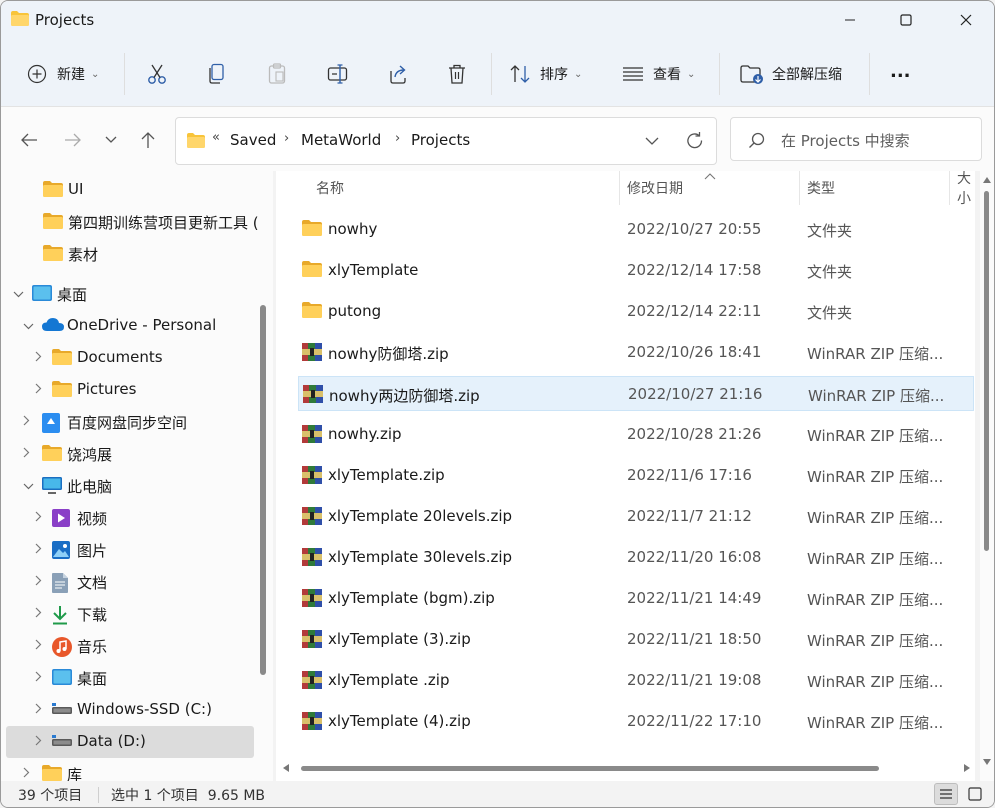 This screenshot has height=808, width=995. What do you see at coordinates (73, 140) in the screenshot?
I see `forward-button` at bounding box center [73, 140].